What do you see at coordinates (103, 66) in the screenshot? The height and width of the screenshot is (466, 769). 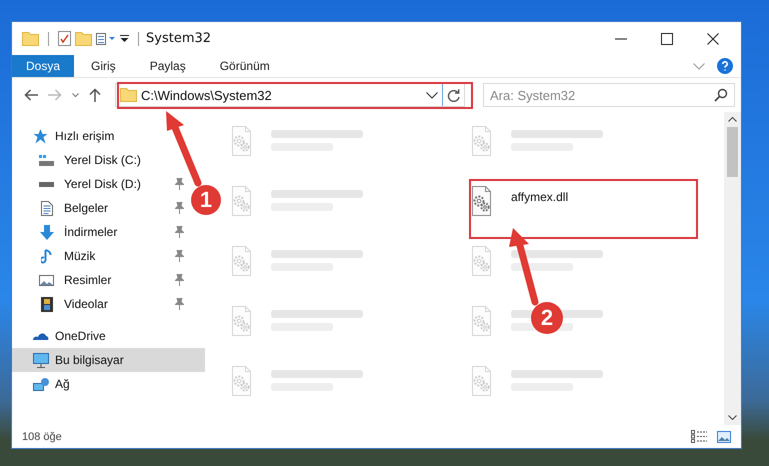 I see `ribbon-tab: Giriş` at bounding box center [103, 66].